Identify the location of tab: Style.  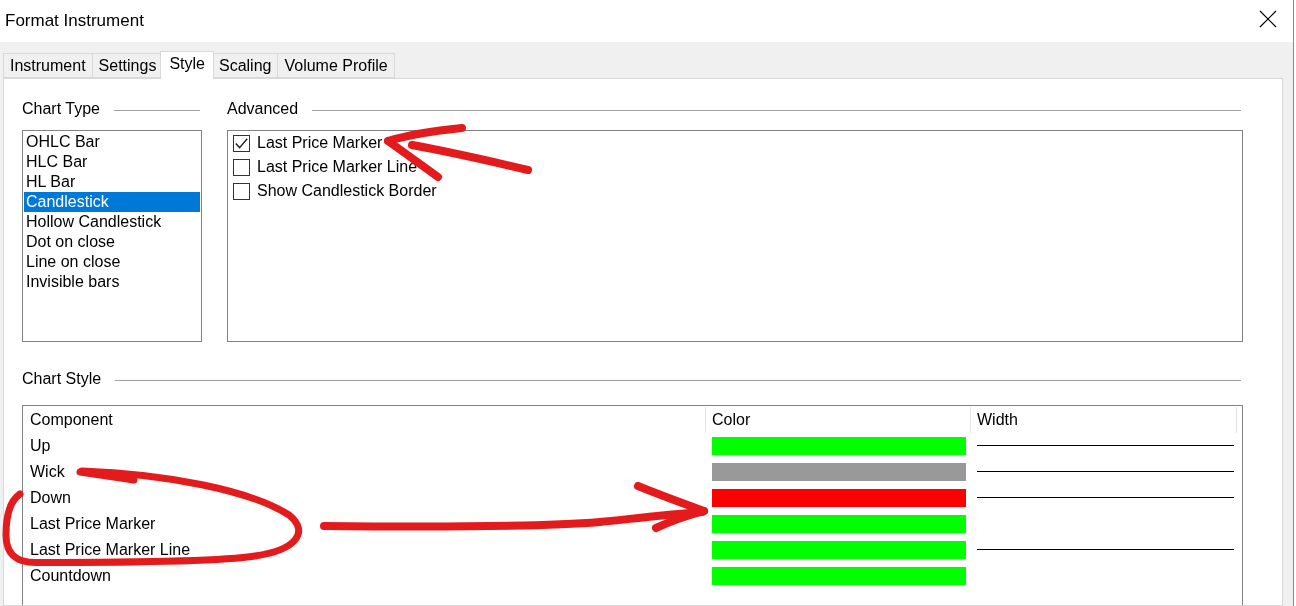
(187, 65).